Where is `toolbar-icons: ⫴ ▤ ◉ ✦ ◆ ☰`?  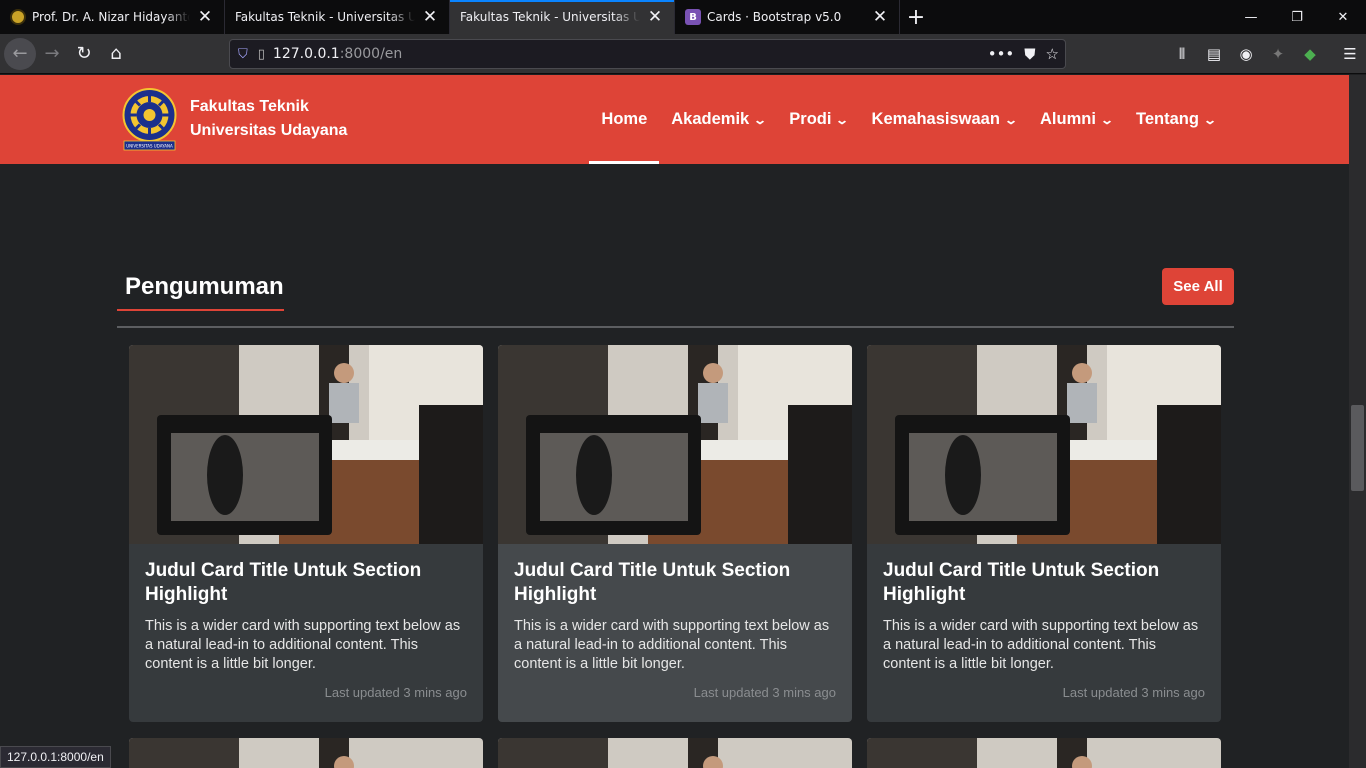 toolbar-icons: ⫴ ▤ ◉ ✦ ◆ ☰ is located at coordinates (1266, 54).